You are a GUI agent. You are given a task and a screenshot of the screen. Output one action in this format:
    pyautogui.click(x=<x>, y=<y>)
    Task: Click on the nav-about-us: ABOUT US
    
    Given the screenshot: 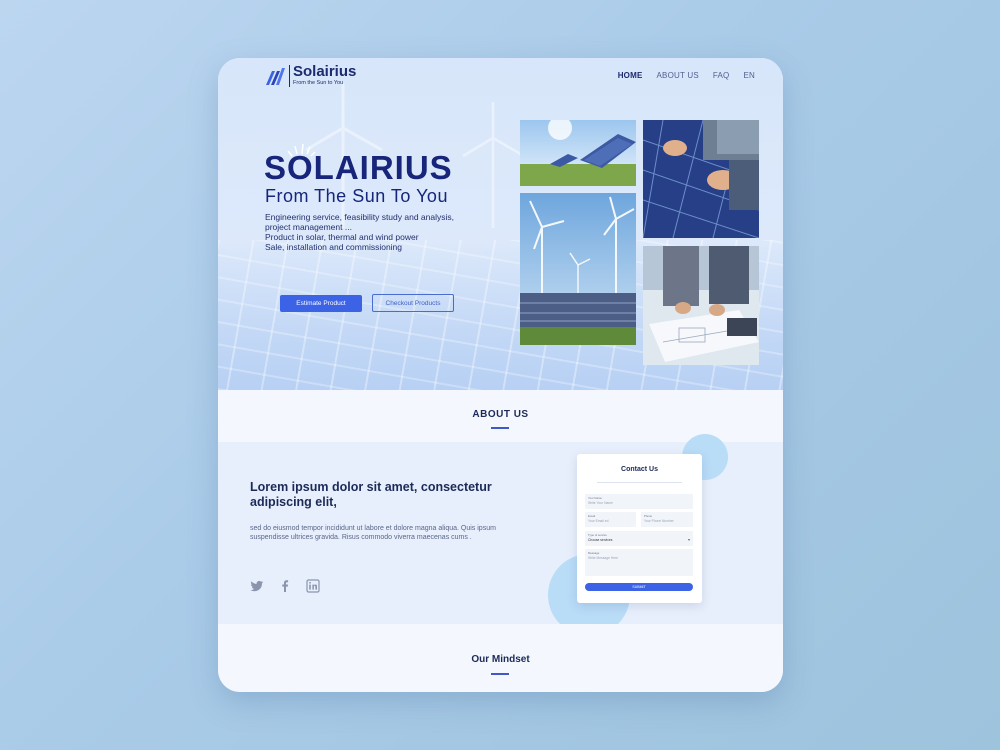 What is the action you would take?
    pyautogui.click(x=678, y=75)
    